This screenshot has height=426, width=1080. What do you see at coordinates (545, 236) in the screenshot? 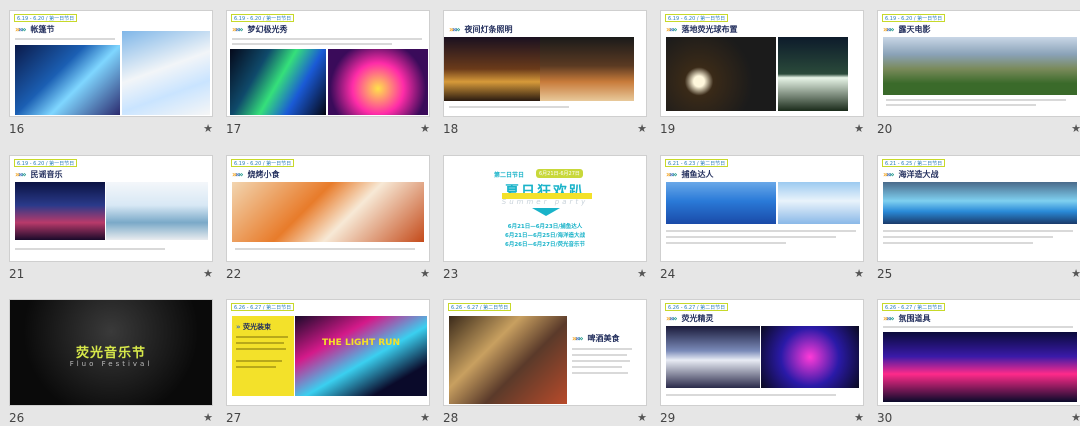
I see `schedule-line: 6月21日—6月25日/海洋造大战` at bounding box center [545, 236].